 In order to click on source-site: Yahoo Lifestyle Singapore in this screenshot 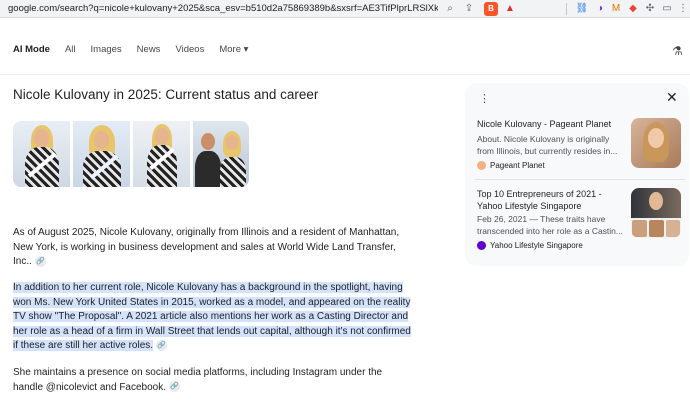, I will do `click(530, 245)`.